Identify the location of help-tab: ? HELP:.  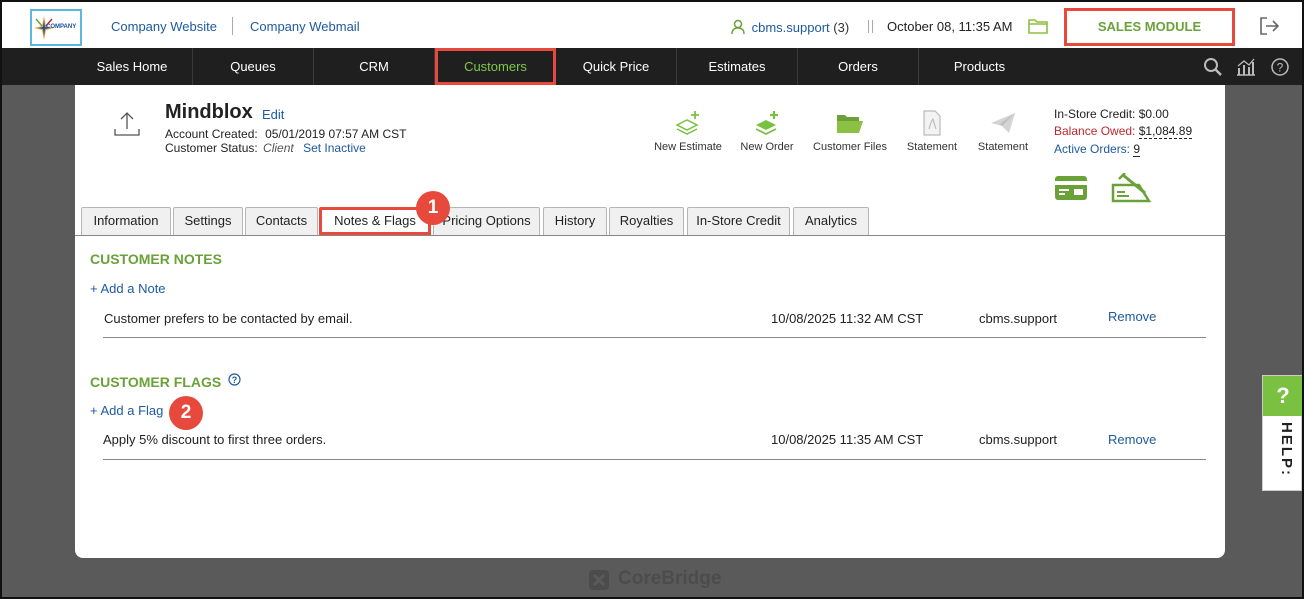
(1282, 433).